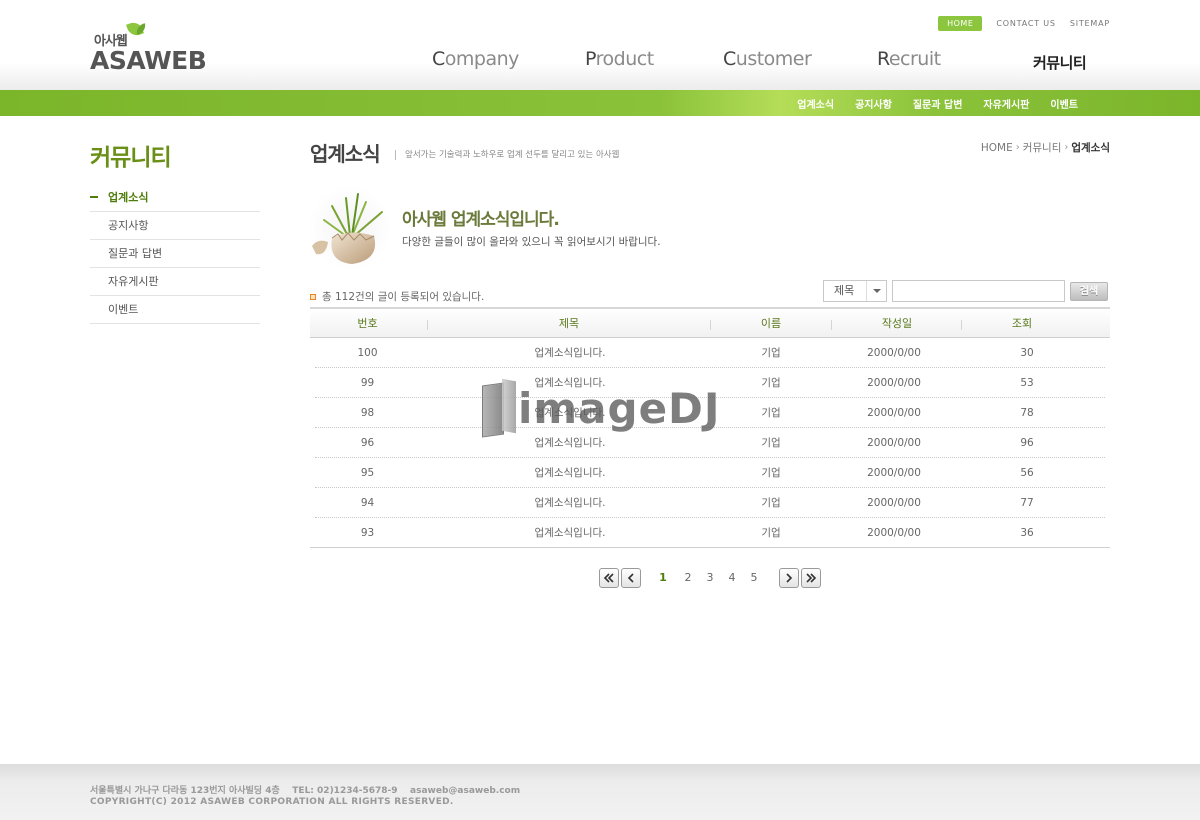  I want to click on subnav-item-qna: 질문과 답변, so click(937, 103).